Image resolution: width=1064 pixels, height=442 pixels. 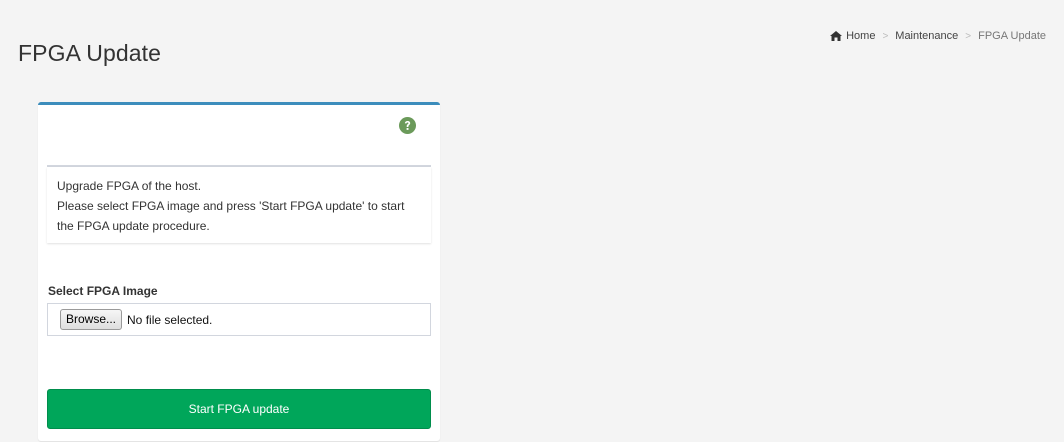 What do you see at coordinates (90, 53) in the screenshot?
I see `page-title: FPGA Update` at bounding box center [90, 53].